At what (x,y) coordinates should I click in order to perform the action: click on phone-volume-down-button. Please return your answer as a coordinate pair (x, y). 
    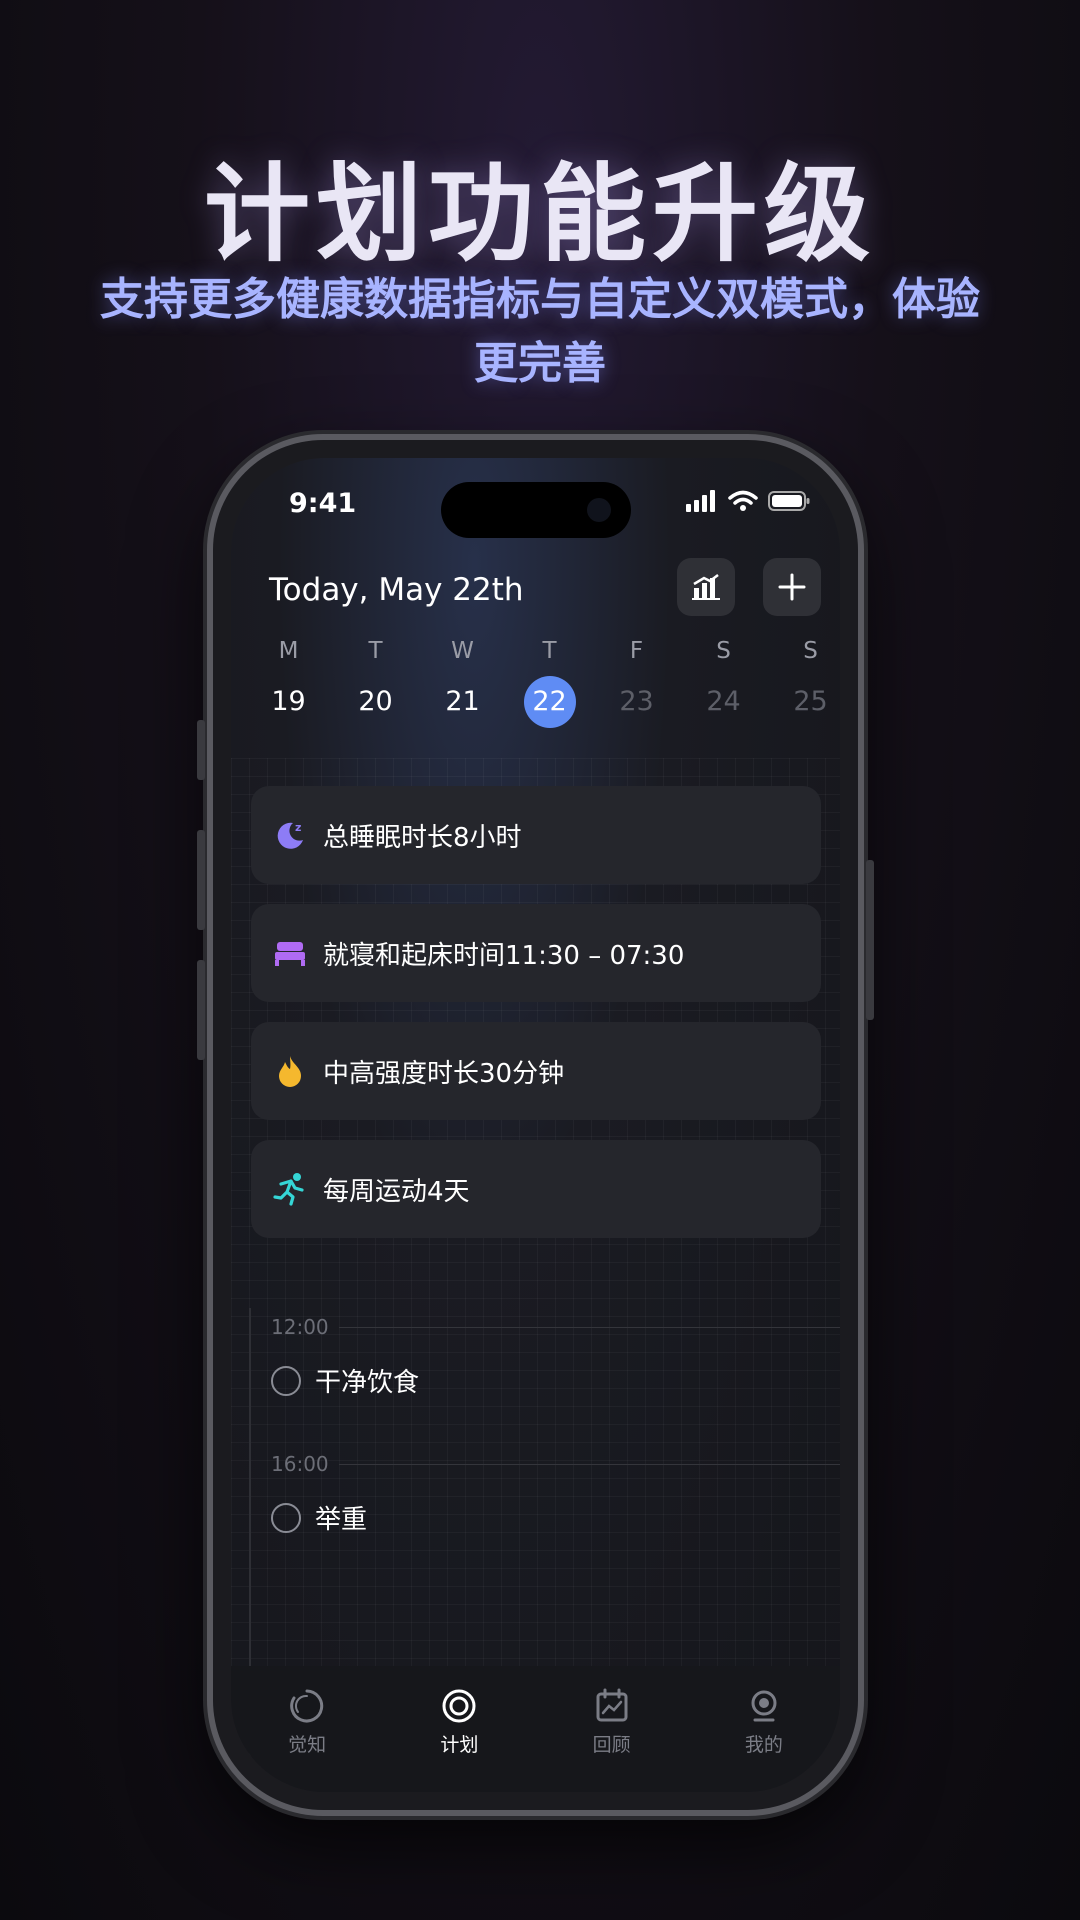
    Looking at the image, I should click on (201, 1010).